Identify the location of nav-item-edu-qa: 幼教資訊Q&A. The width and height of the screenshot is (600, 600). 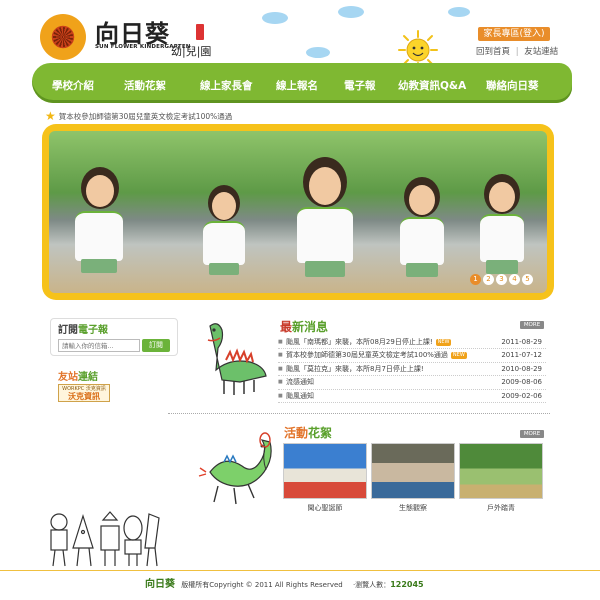
(432, 85).